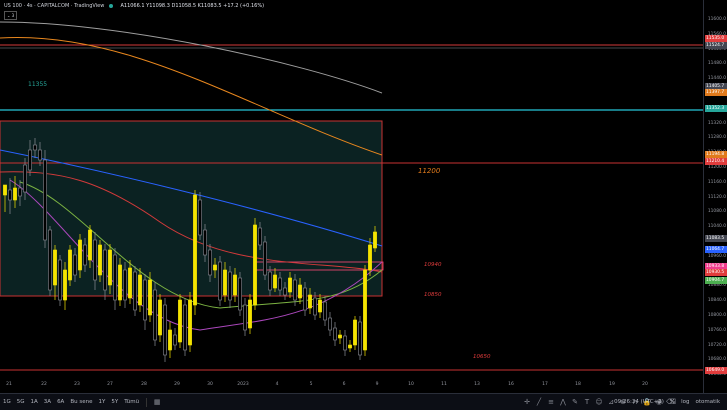  Describe the element at coordinates (578, 384) in the screenshot. I see `time-tick-label: 18` at that location.